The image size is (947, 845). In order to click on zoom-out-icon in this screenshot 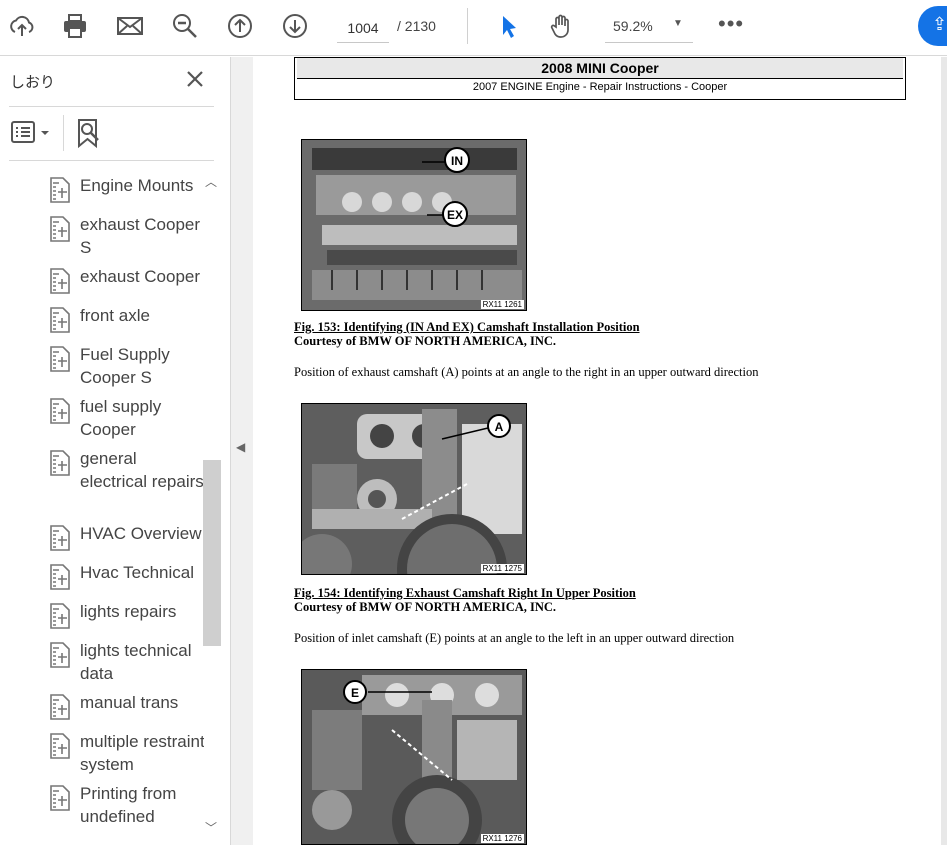, I will do `click(185, 26)`.